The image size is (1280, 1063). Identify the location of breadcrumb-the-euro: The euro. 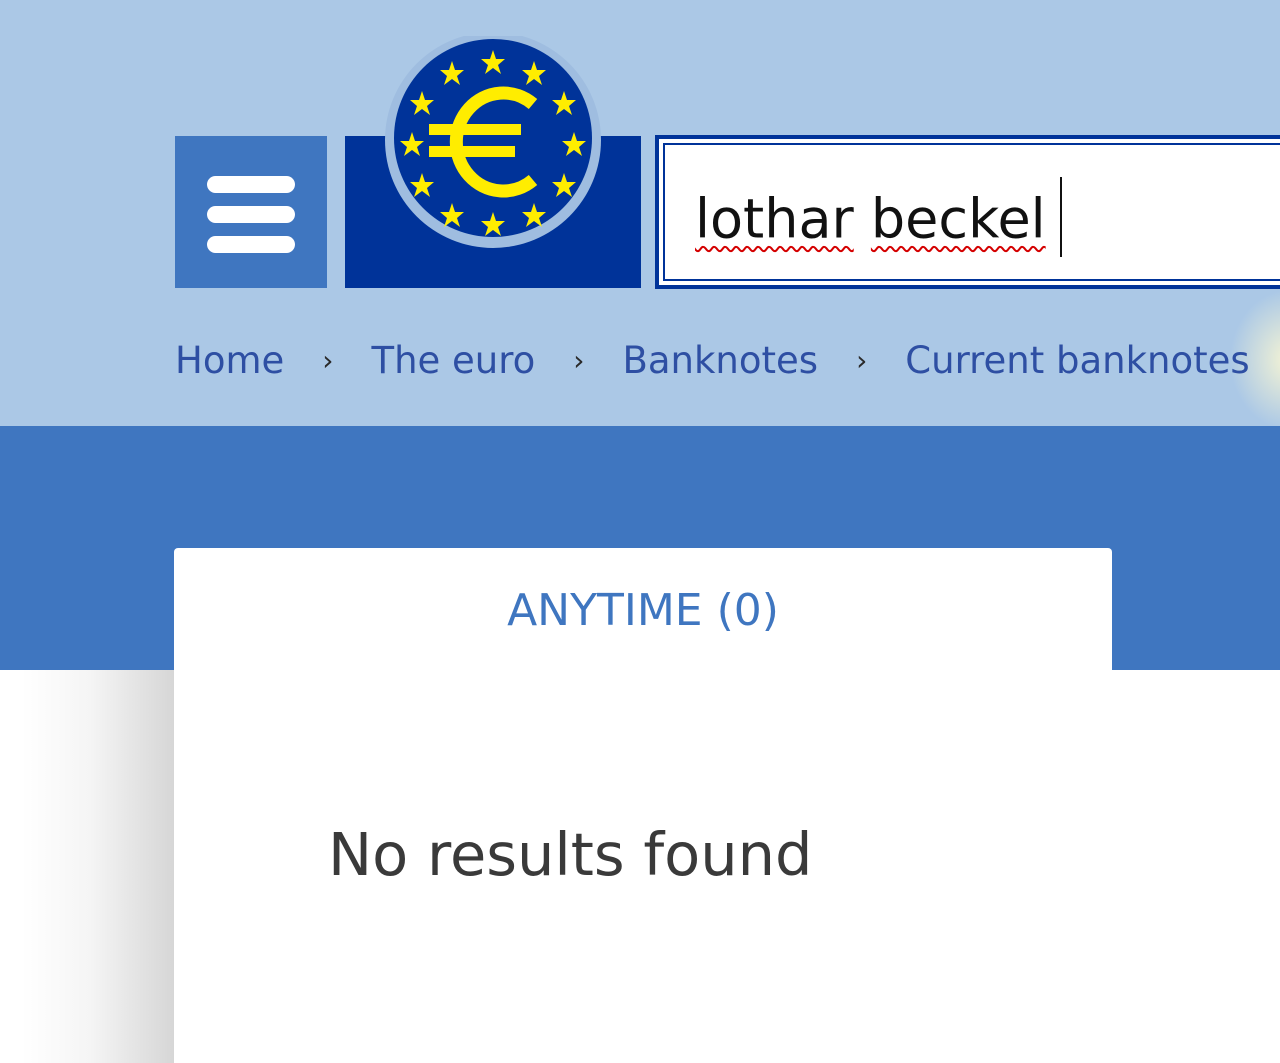
(453, 360).